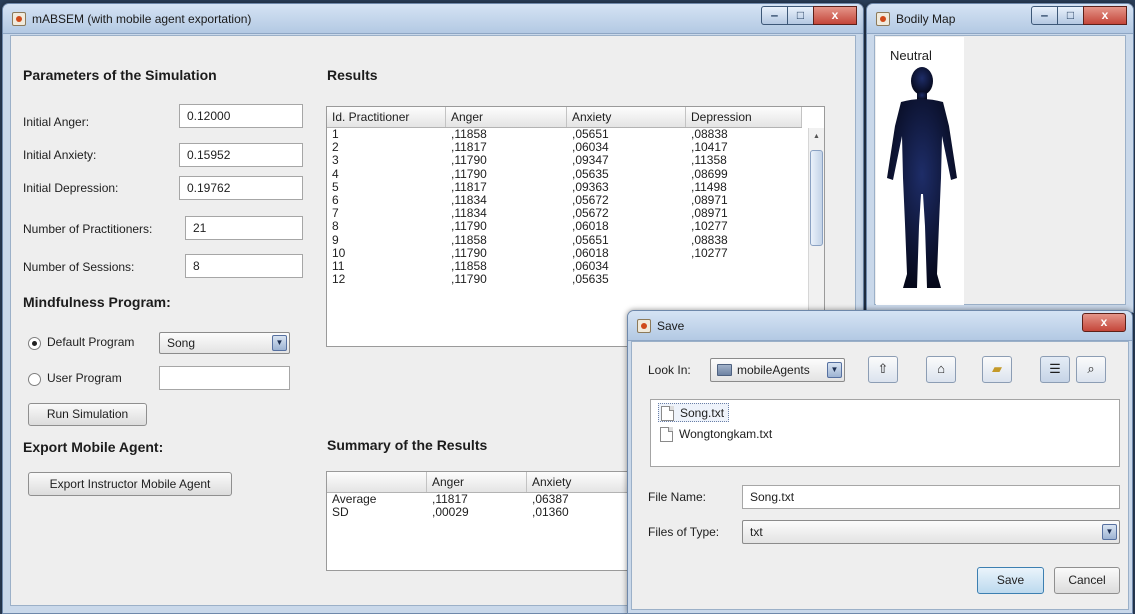  What do you see at coordinates (564, 266) in the screenshot?
I see `table-row: 11 ,11858 ,06034` at bounding box center [564, 266].